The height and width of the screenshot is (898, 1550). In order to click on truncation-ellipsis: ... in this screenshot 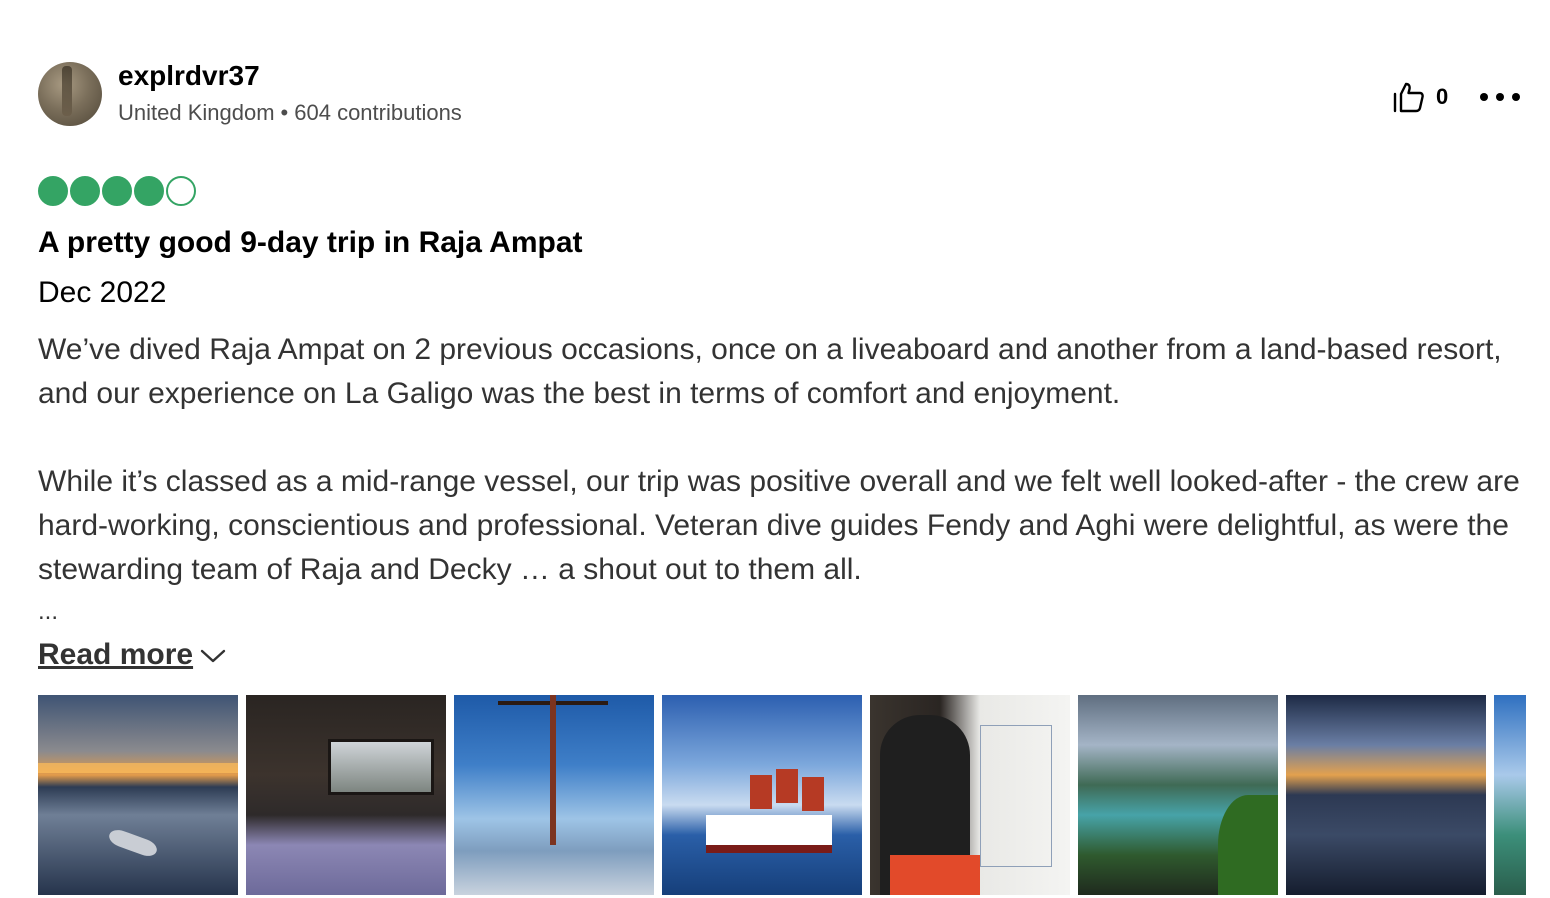, I will do `click(48, 611)`.